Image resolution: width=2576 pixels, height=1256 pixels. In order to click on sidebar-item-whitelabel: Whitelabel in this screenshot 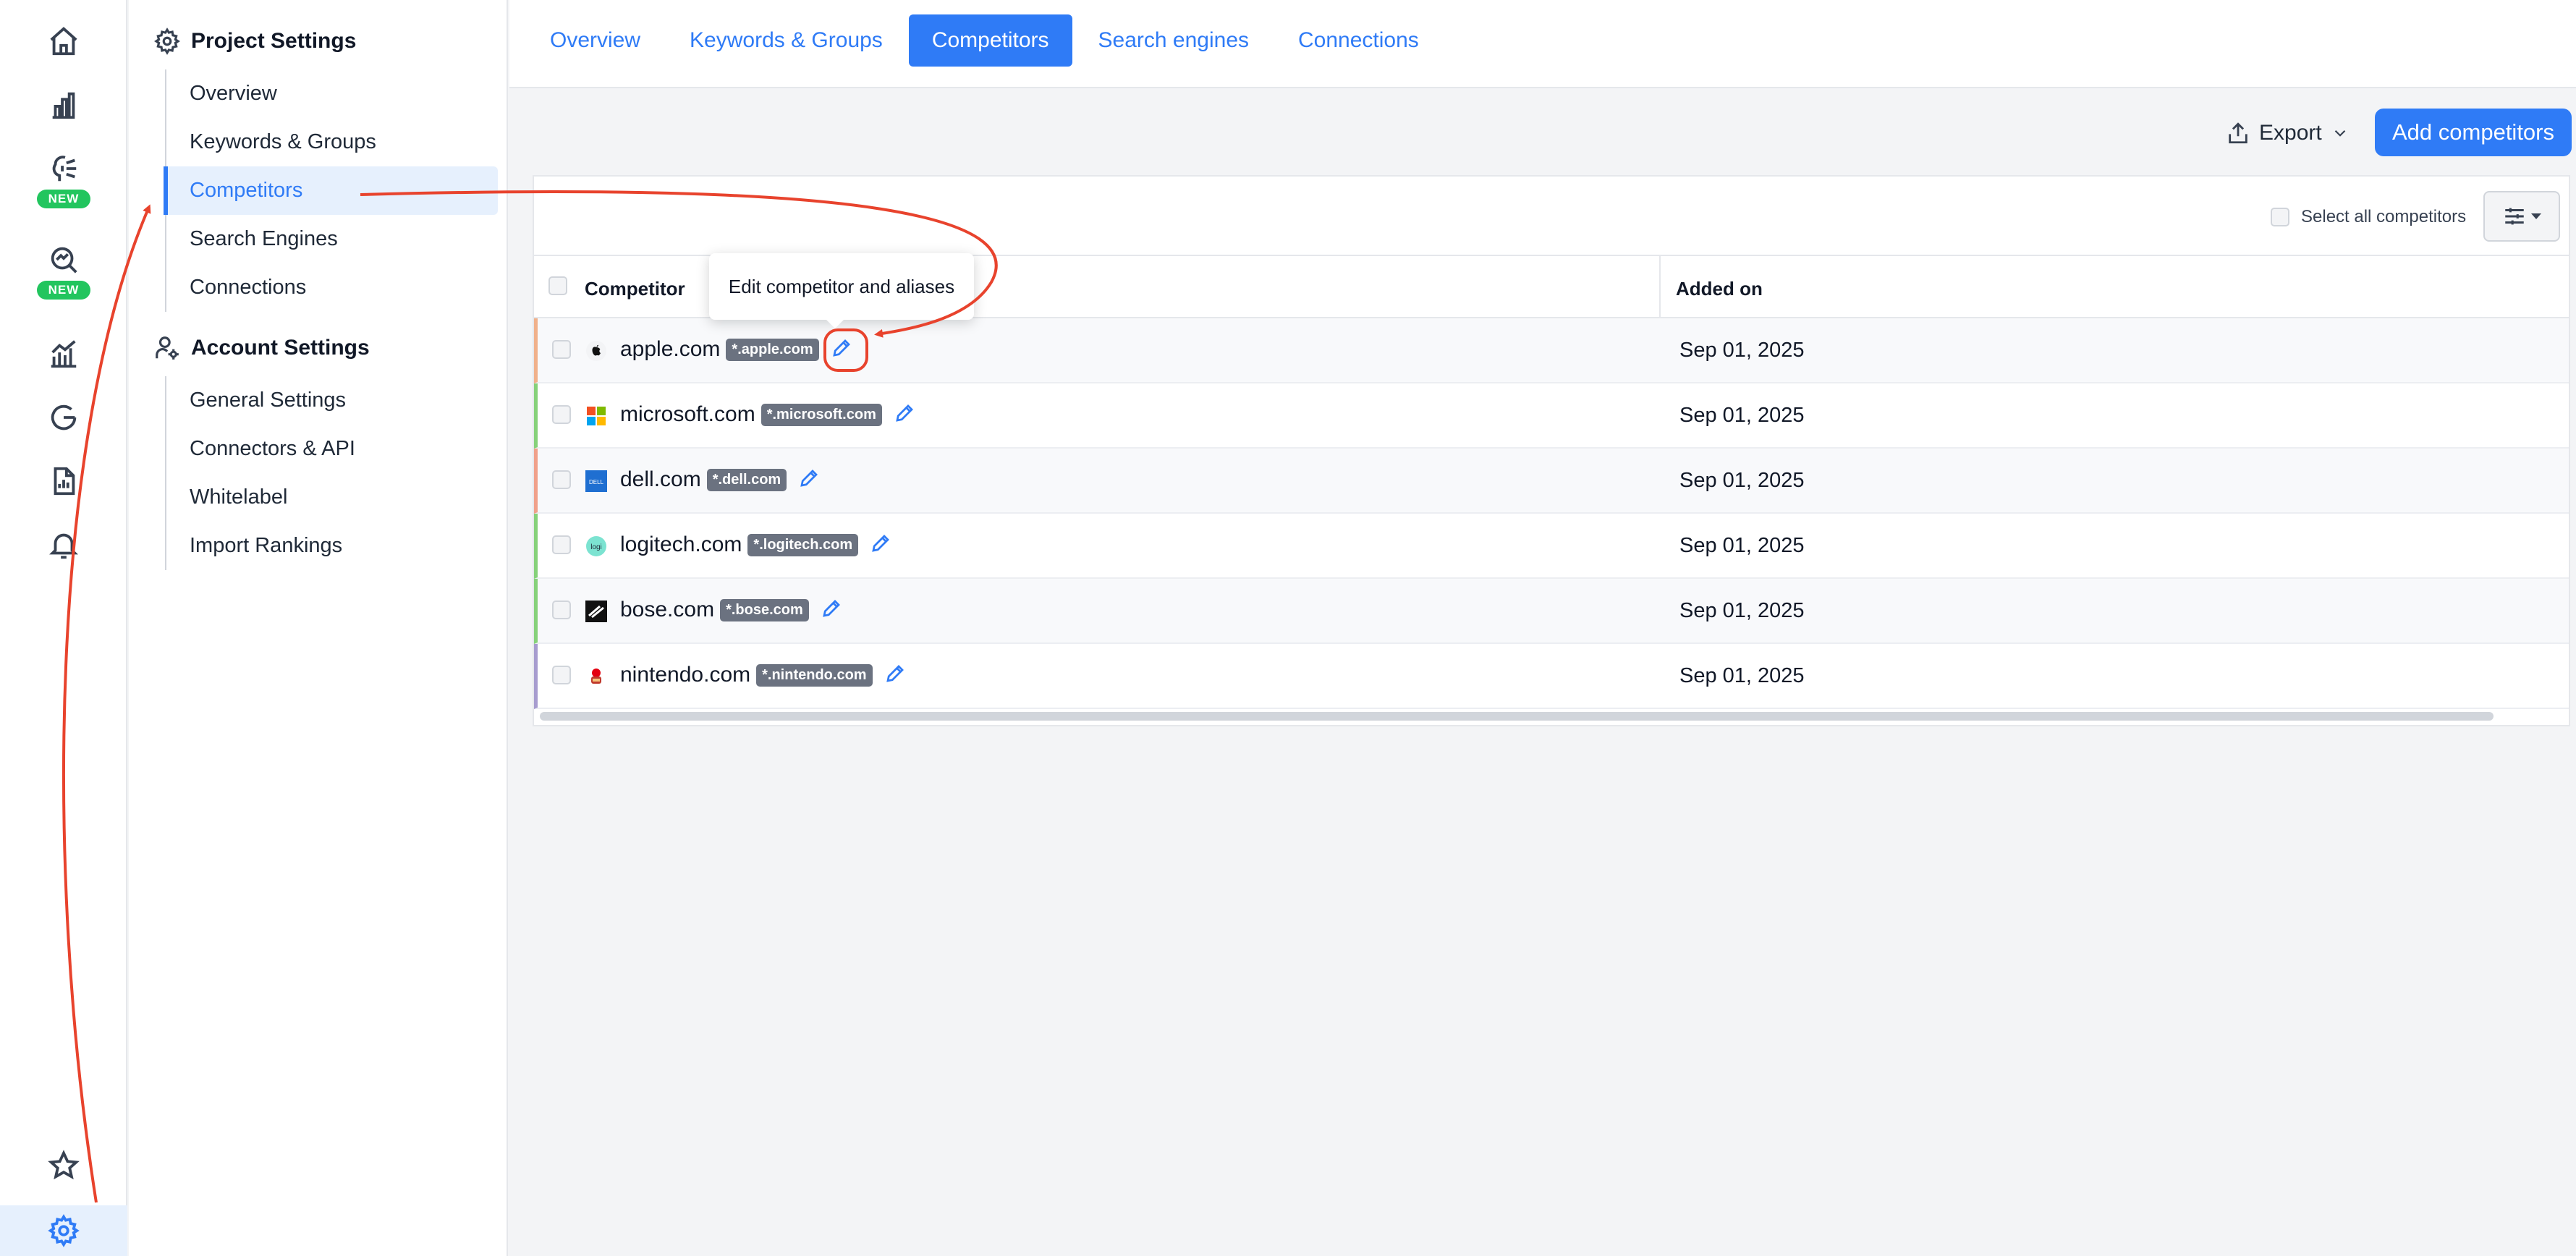, I will do `click(332, 497)`.